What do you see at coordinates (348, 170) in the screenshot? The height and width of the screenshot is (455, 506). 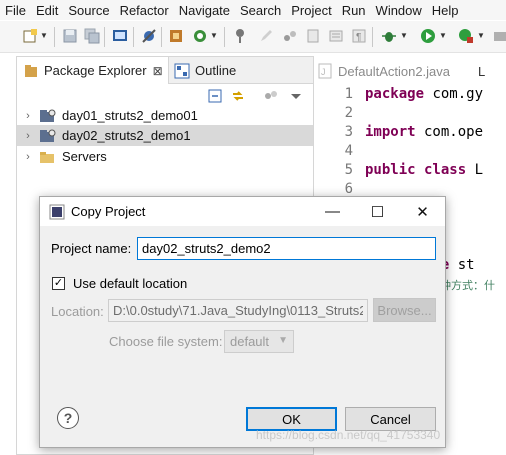 I see `line-number: 5` at bounding box center [348, 170].